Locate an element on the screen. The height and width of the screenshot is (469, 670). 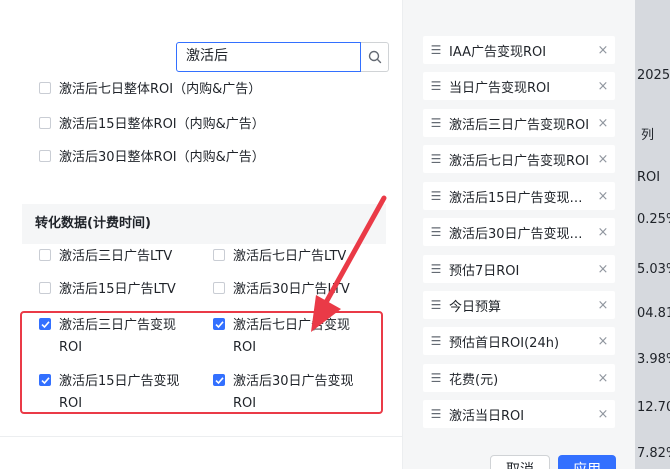
selected-column-item: ☰ 当日广告变现ROI × is located at coordinates (519, 86).